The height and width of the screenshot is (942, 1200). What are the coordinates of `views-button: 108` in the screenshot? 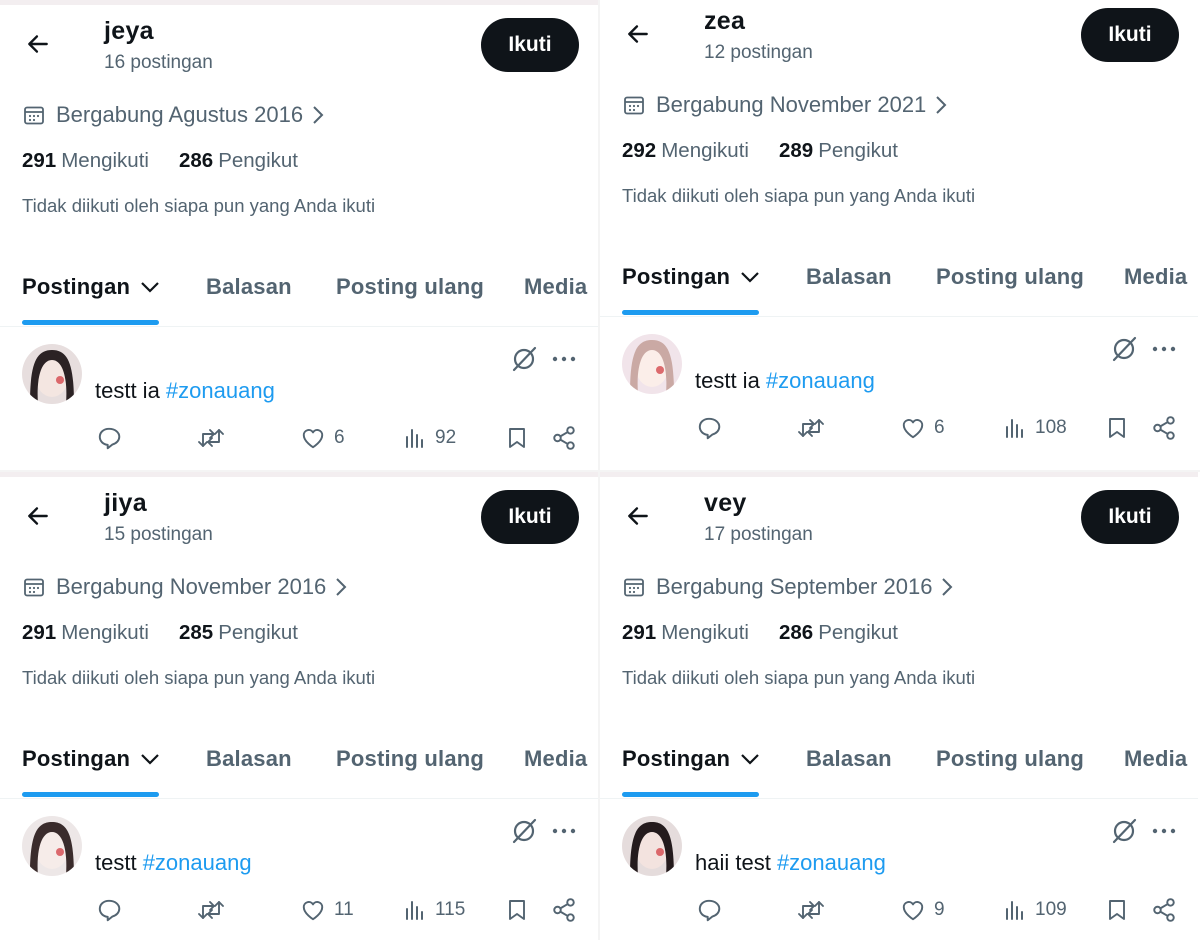 It's located at (1035, 428).